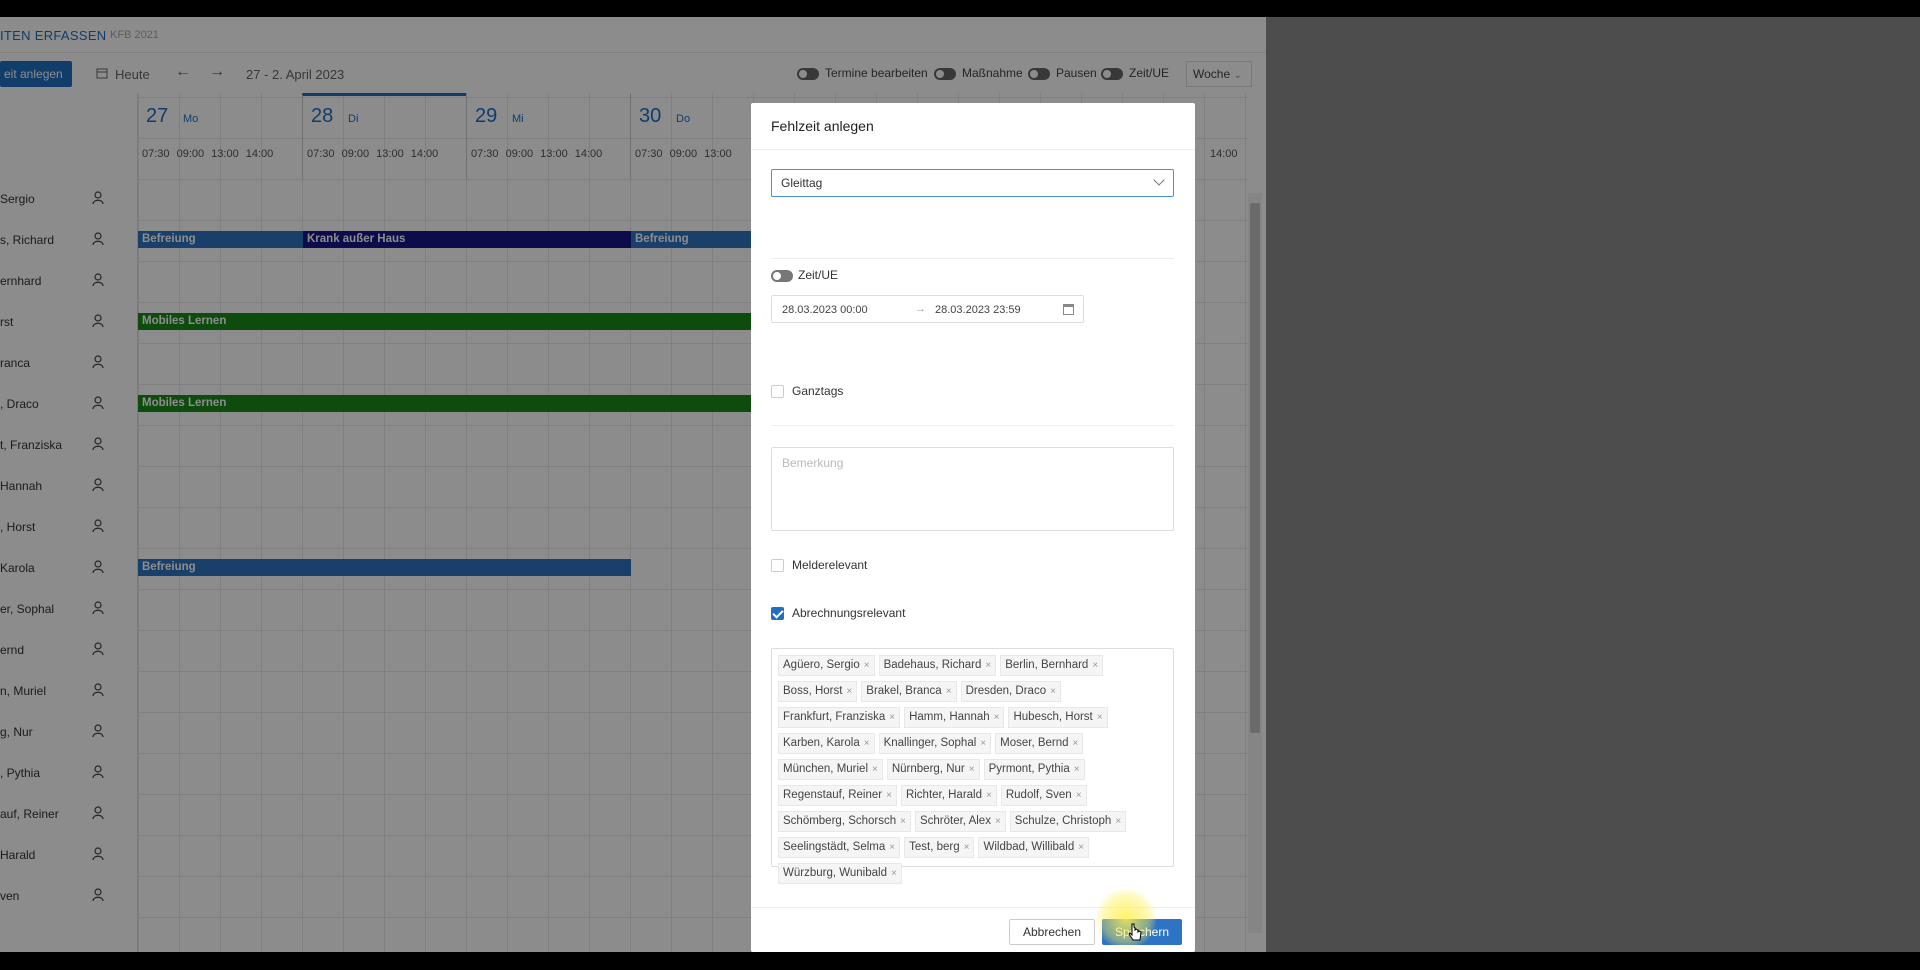 The image size is (1920, 970). I want to click on person-tag-label: Schömberg, Schorsch, so click(840, 821).